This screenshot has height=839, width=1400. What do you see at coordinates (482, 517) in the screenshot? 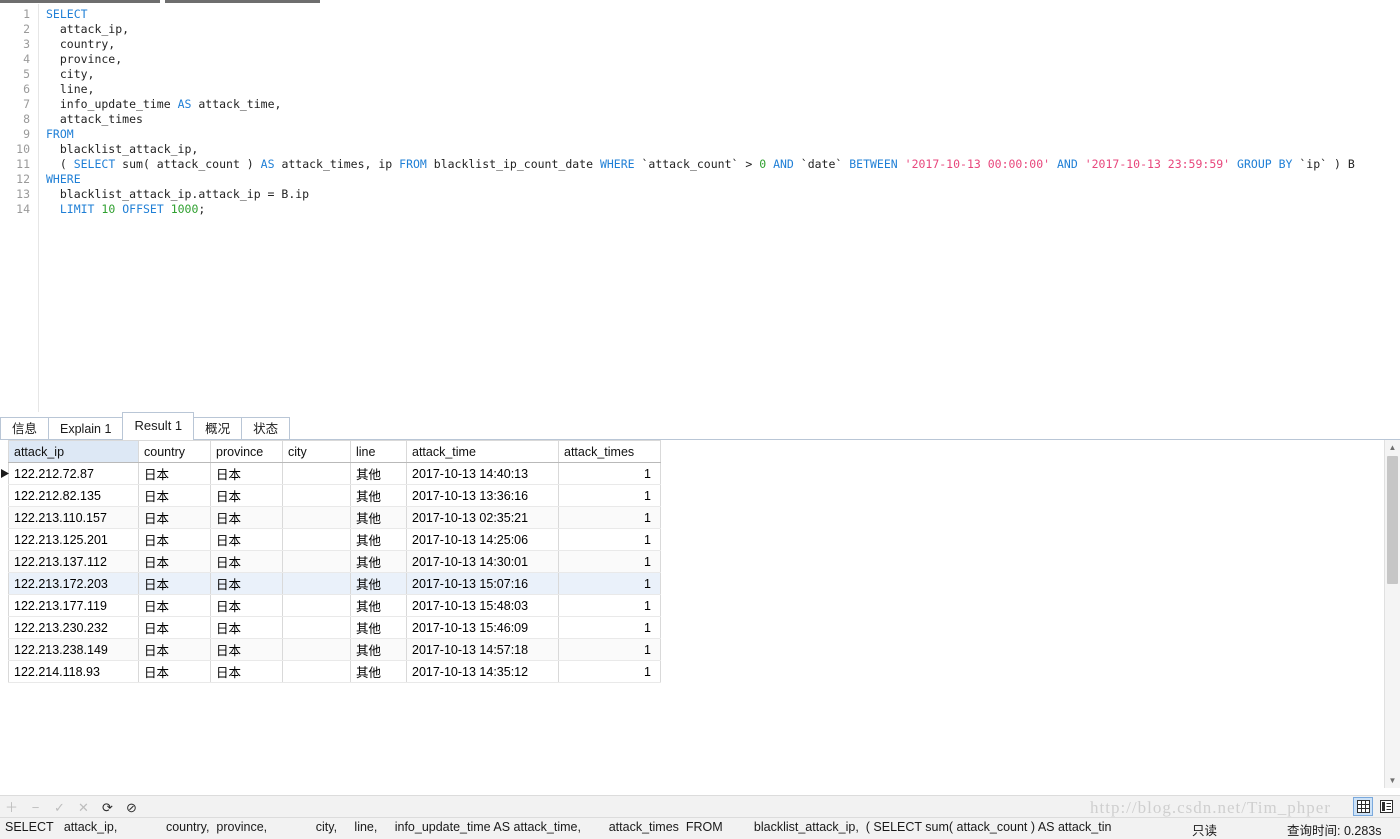
I see `table-cell: 2017-10-13 02:35:21` at bounding box center [482, 517].